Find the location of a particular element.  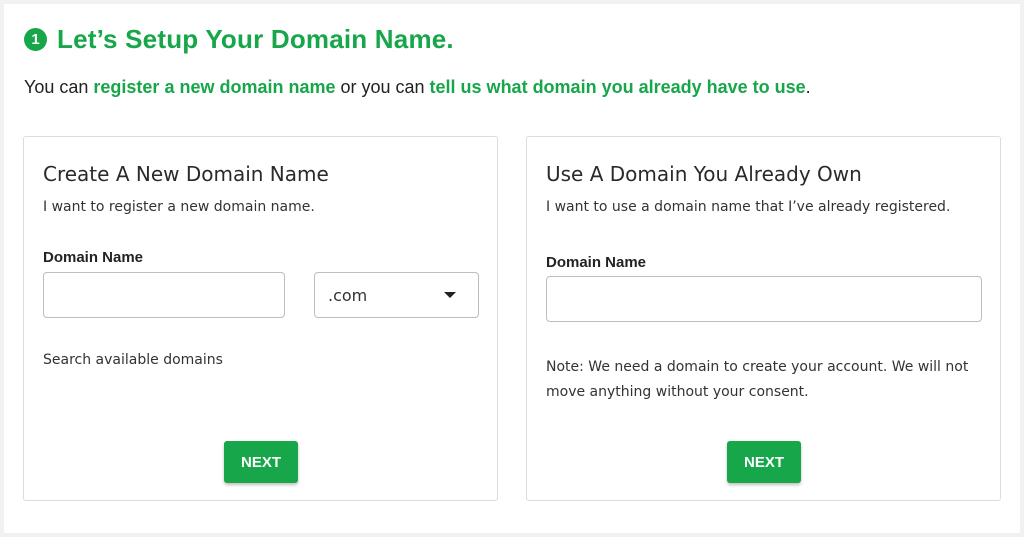

intro-prefix: You can is located at coordinates (59, 87).